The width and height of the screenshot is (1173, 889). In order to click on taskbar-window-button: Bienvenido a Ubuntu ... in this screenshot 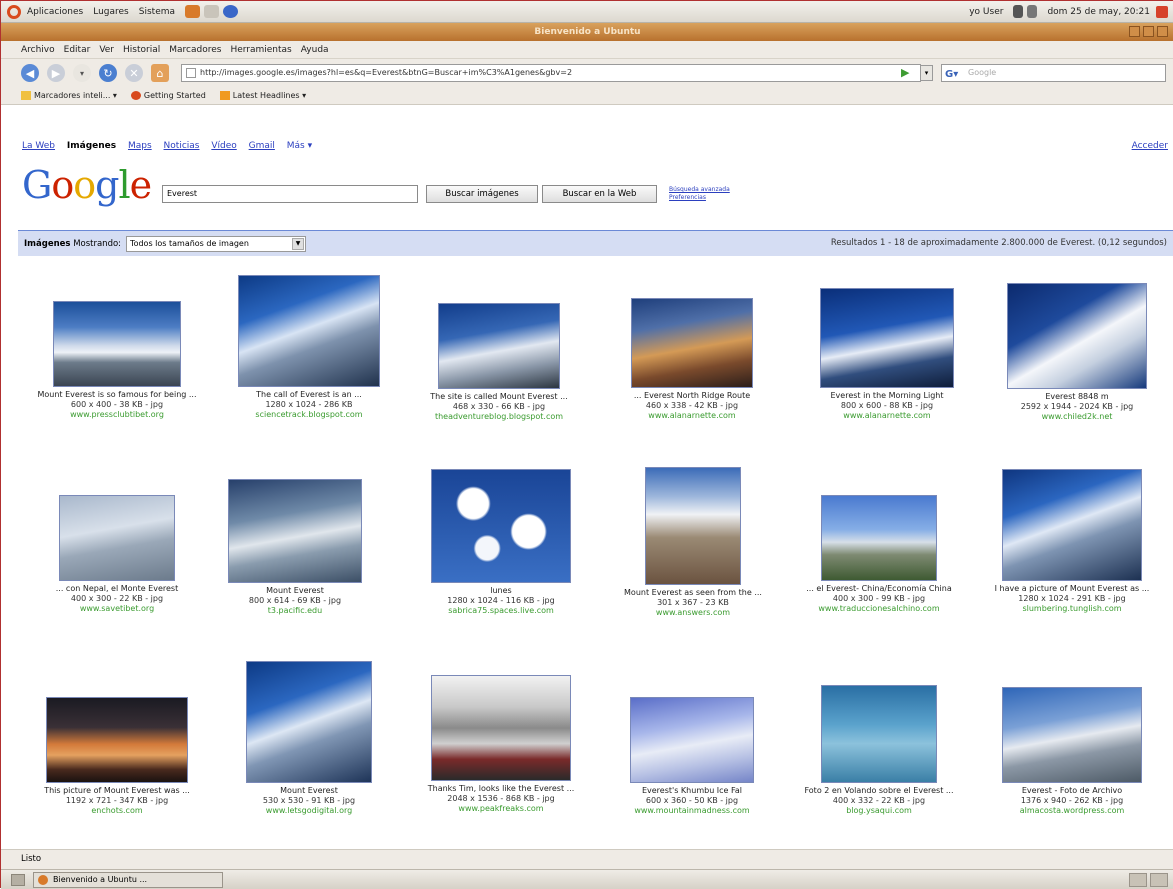, I will do `click(128, 879)`.